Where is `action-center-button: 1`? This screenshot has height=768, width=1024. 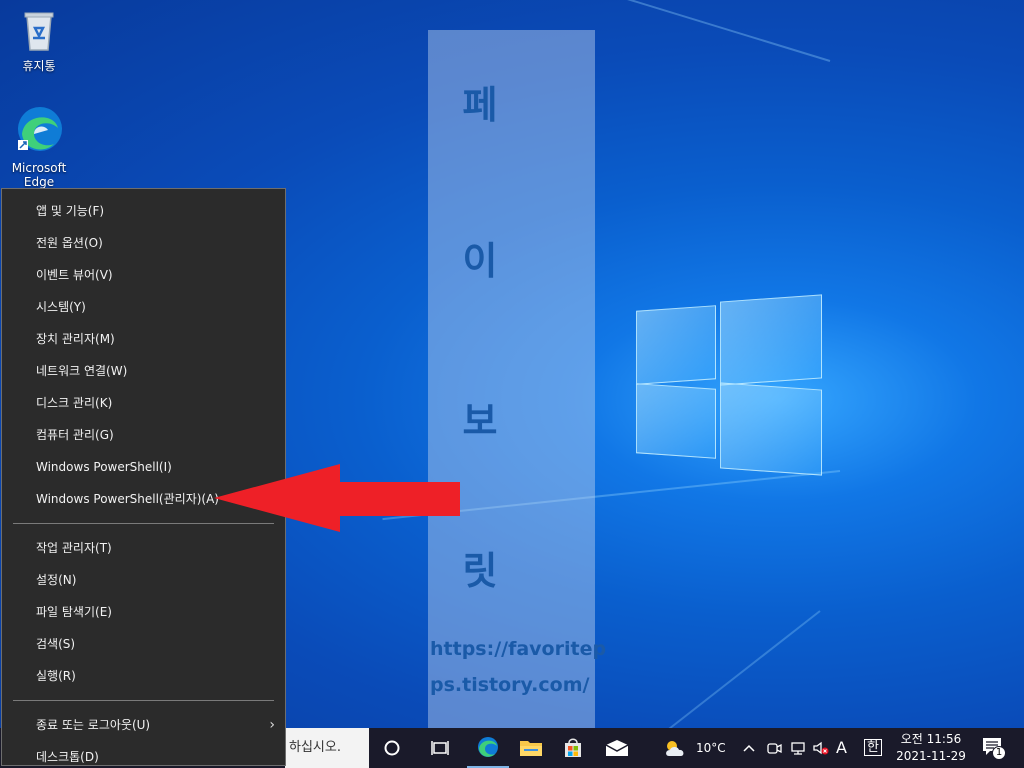 action-center-button: 1 is located at coordinates (994, 748).